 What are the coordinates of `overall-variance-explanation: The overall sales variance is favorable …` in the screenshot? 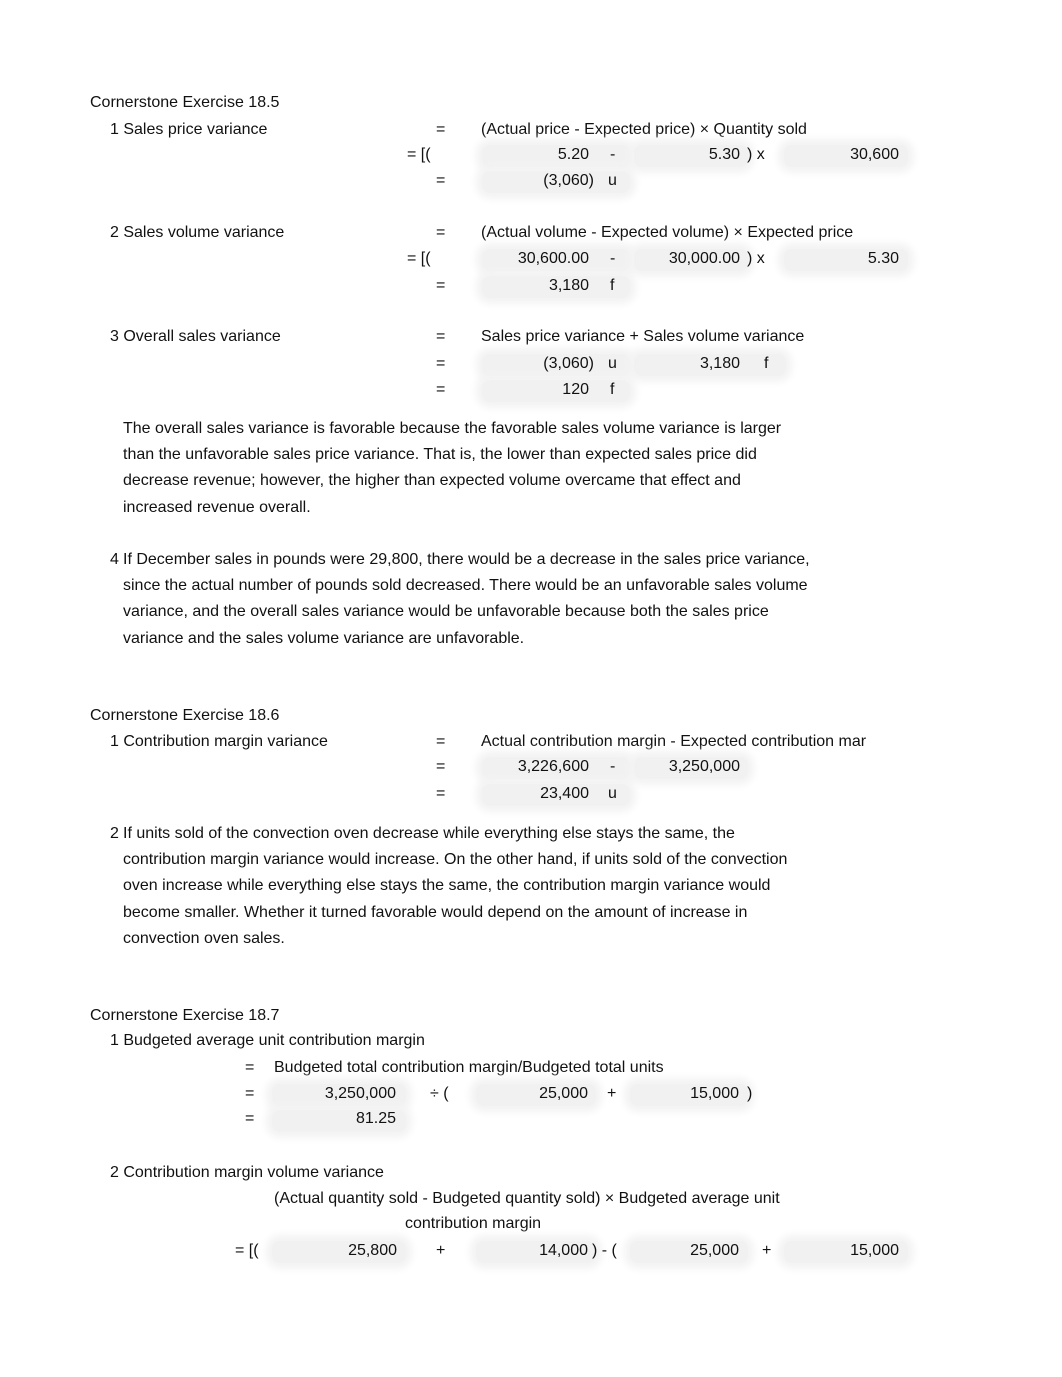 It's located at (452, 468).